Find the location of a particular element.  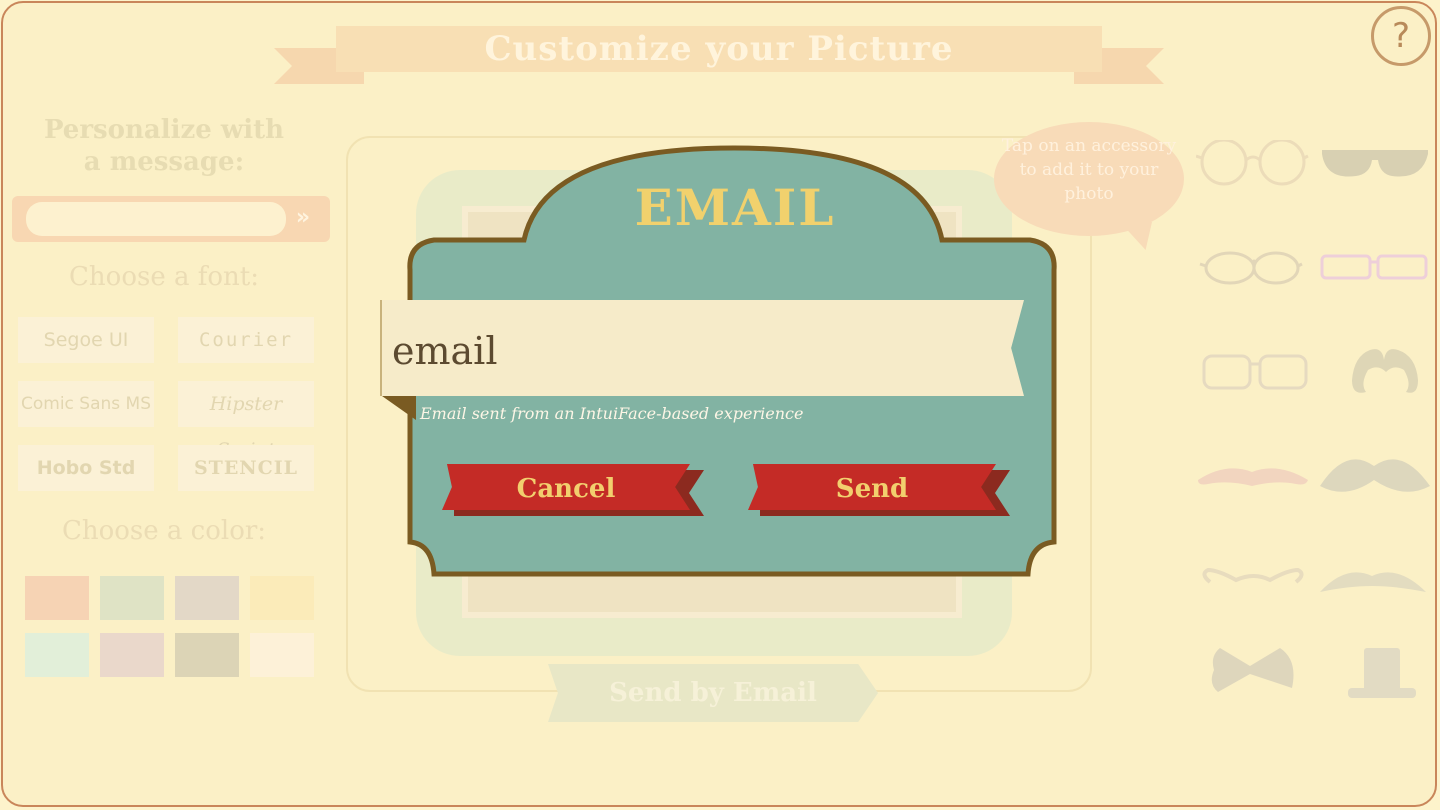

font-option-courier: Courier is located at coordinates (246, 340).